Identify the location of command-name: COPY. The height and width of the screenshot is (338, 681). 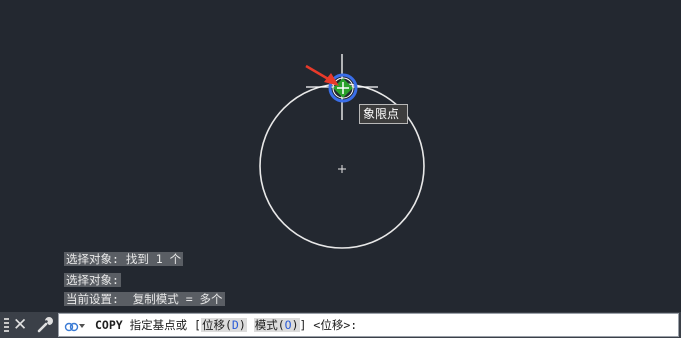
(109, 325).